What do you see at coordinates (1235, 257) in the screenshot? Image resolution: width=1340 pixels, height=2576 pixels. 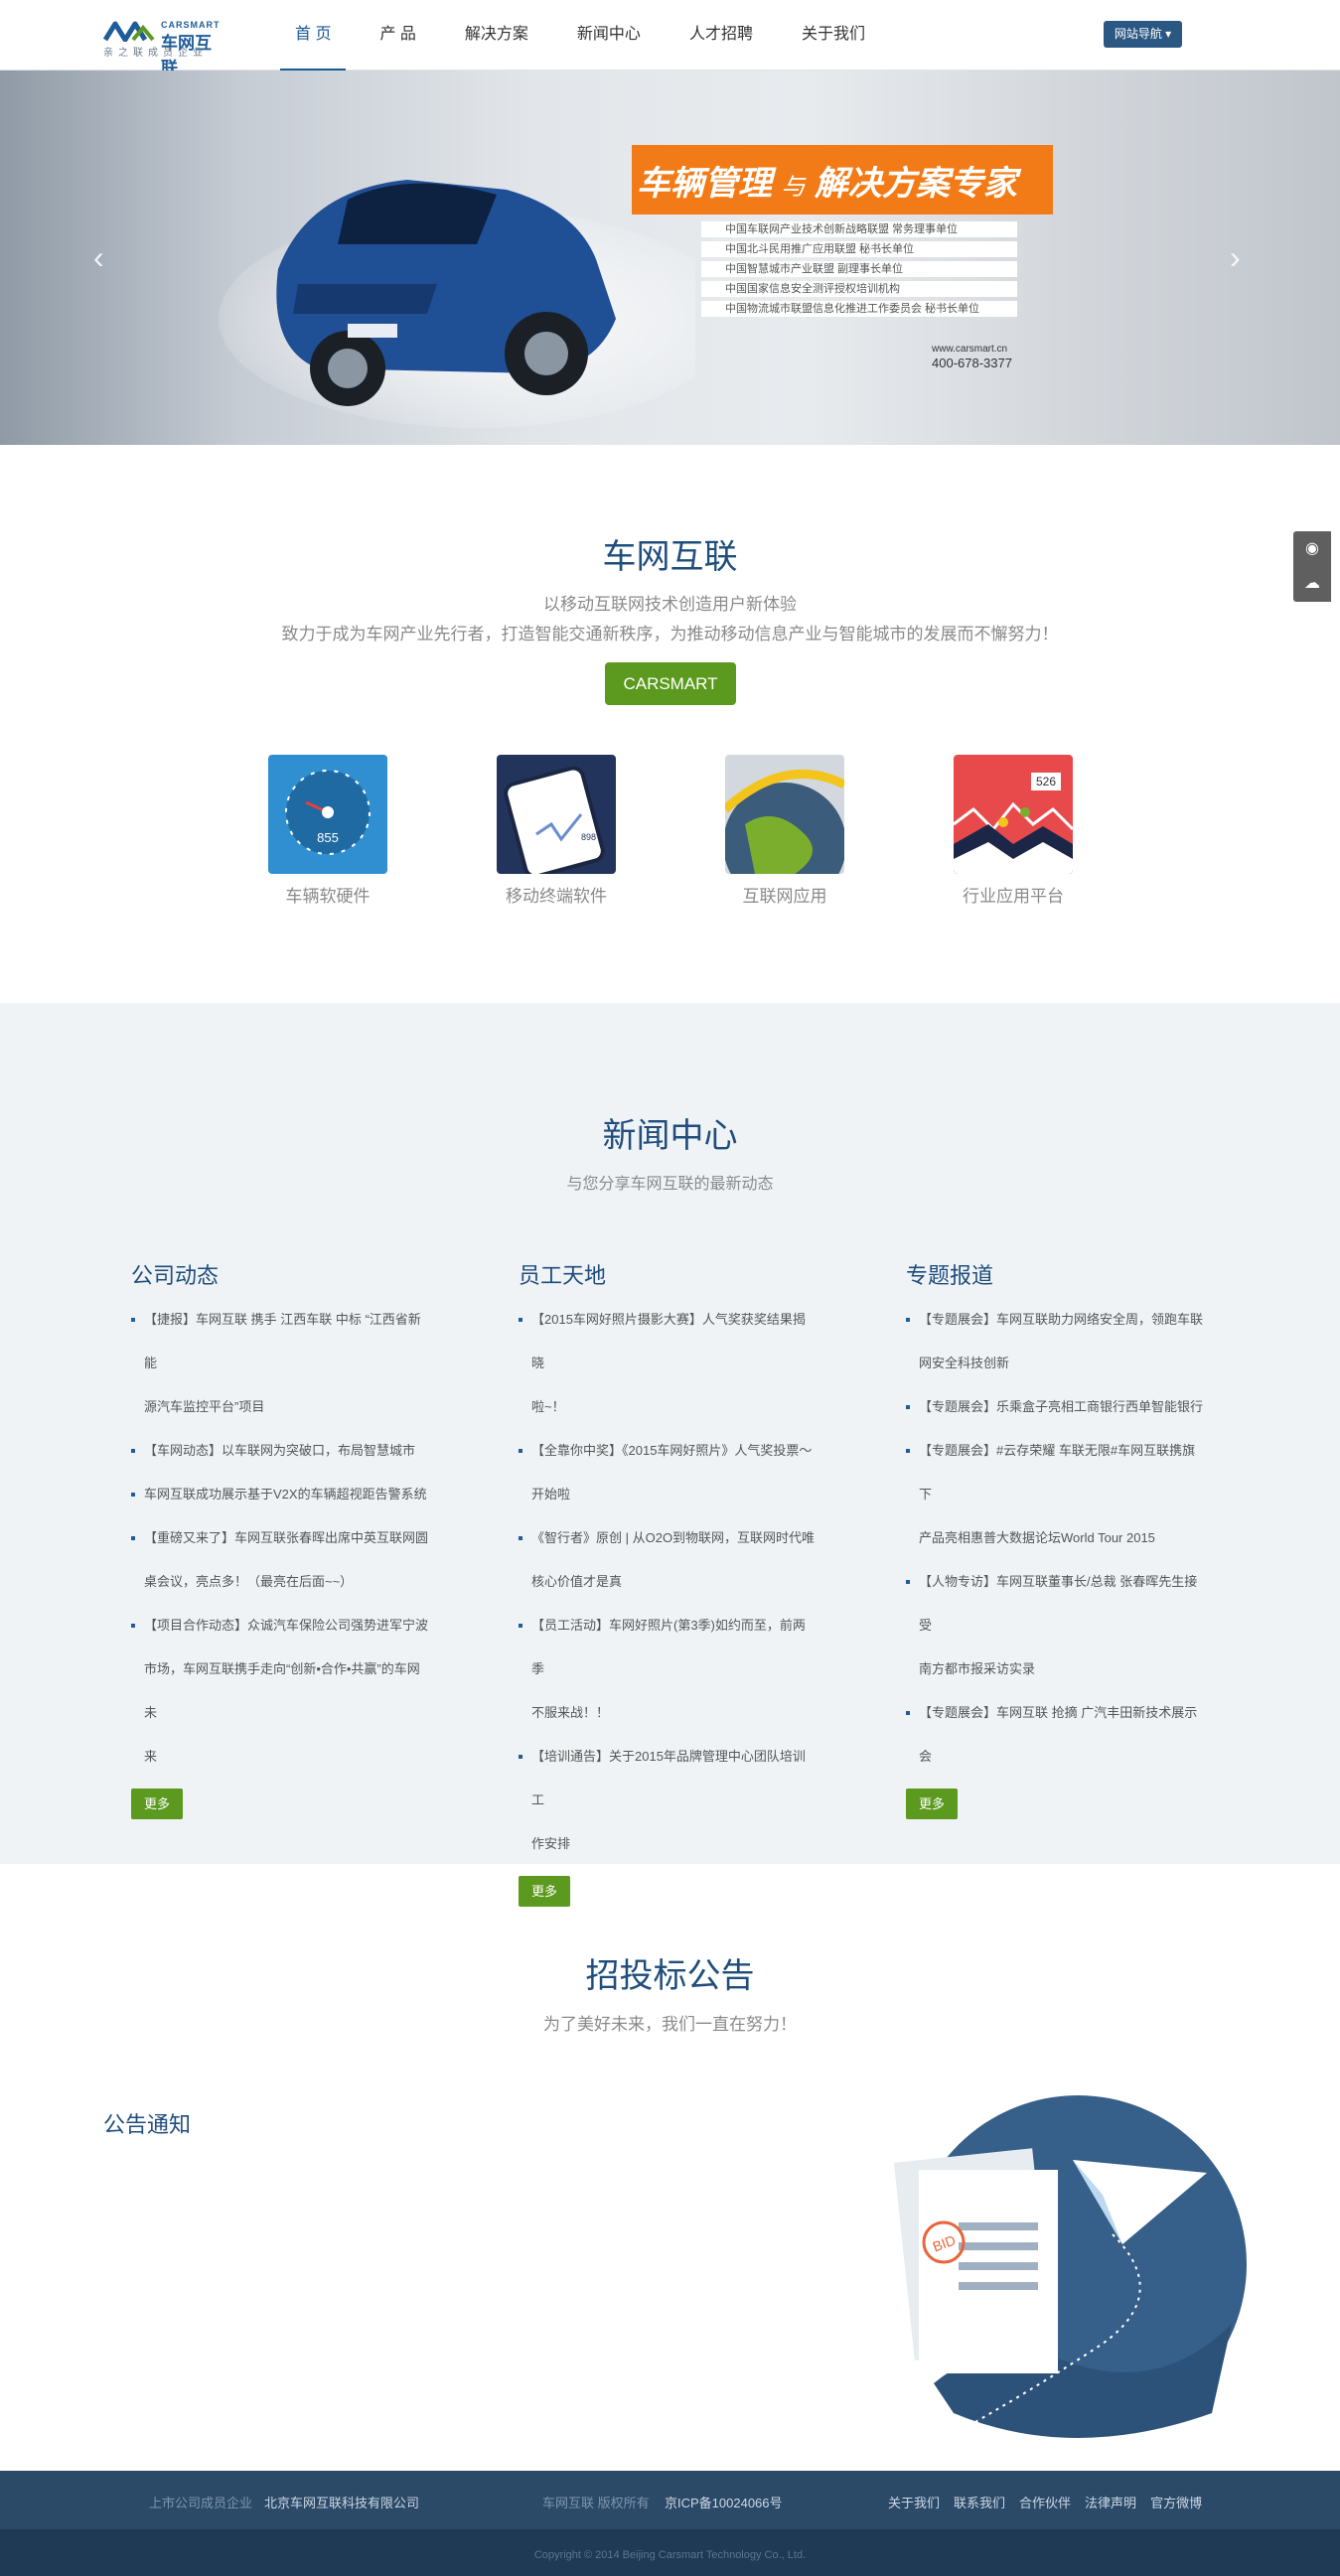 I see `banner-next-arrow: ›` at bounding box center [1235, 257].